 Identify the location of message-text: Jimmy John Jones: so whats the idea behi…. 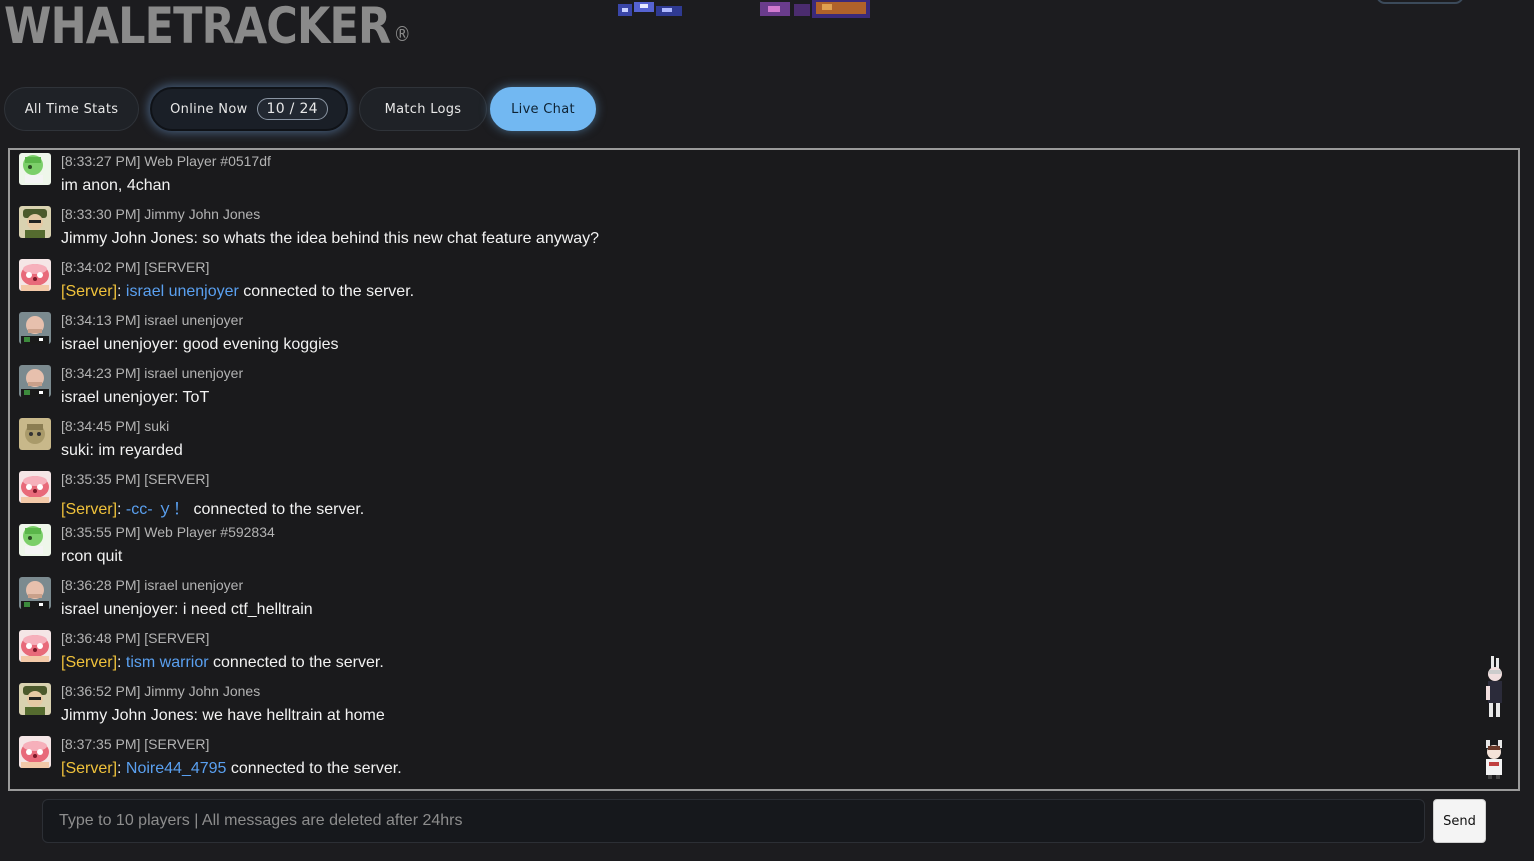
(330, 239).